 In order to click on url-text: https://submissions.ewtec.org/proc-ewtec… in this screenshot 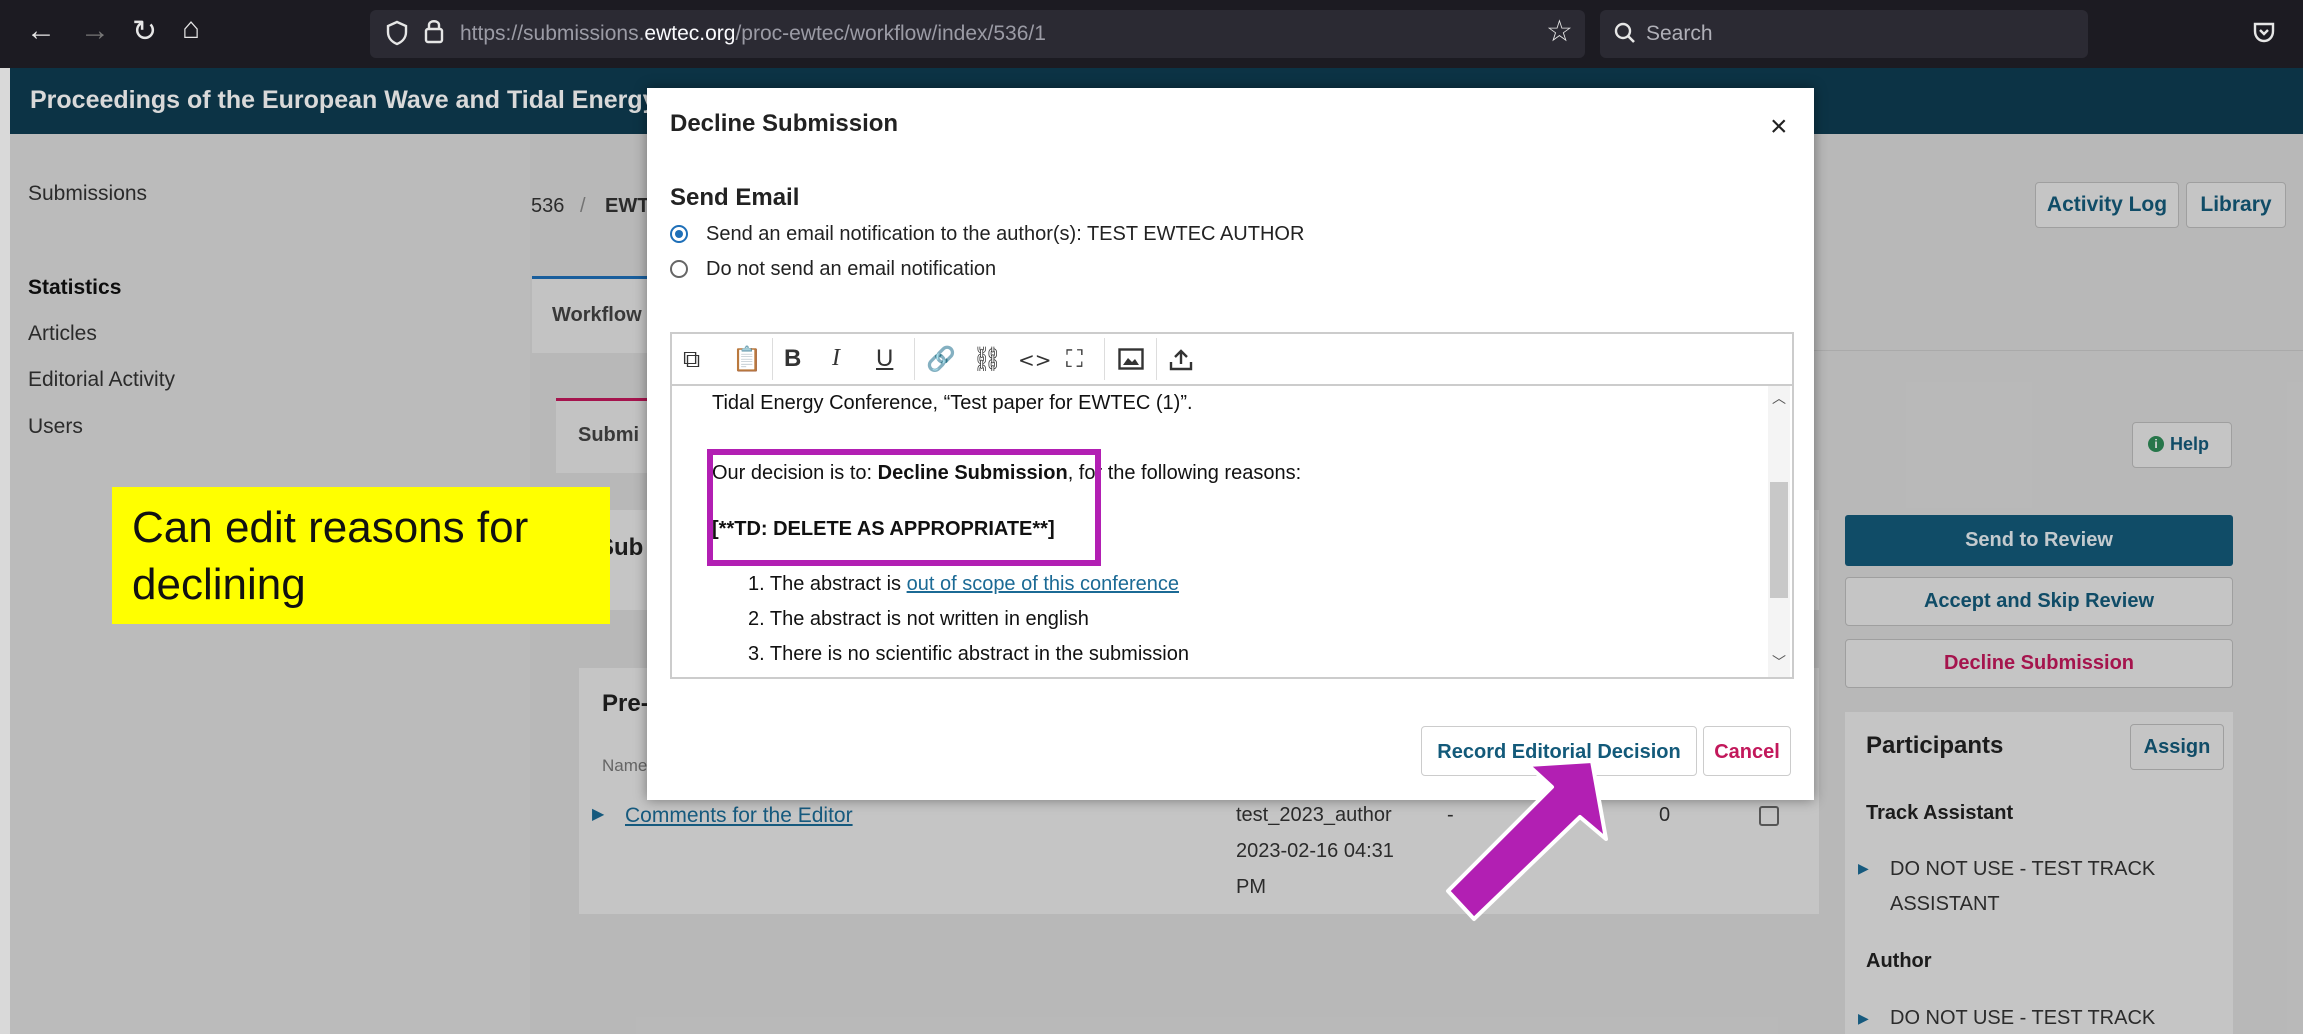, I will do `click(753, 34)`.